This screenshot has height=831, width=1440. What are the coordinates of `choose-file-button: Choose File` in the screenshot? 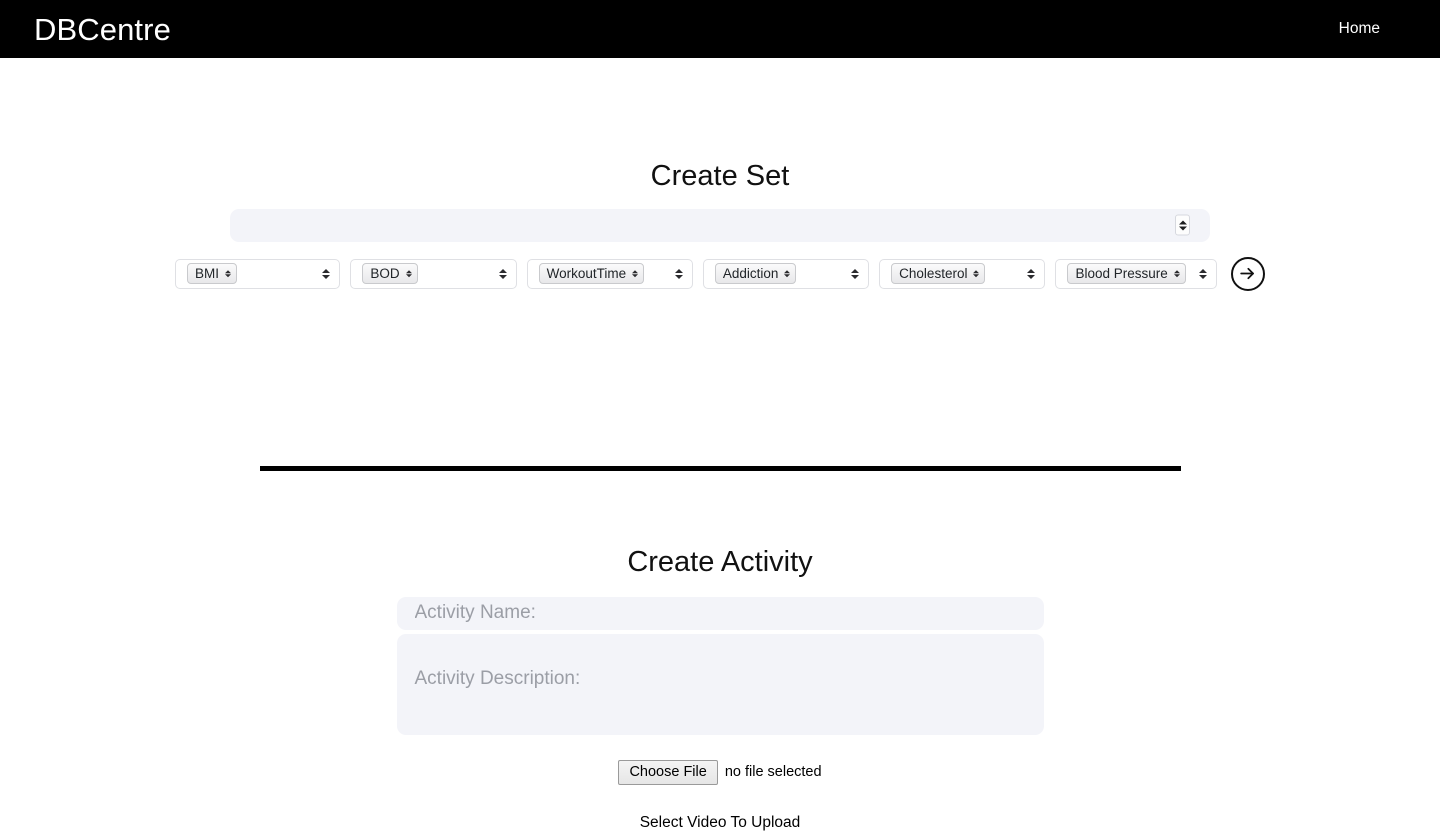 It's located at (668, 772).